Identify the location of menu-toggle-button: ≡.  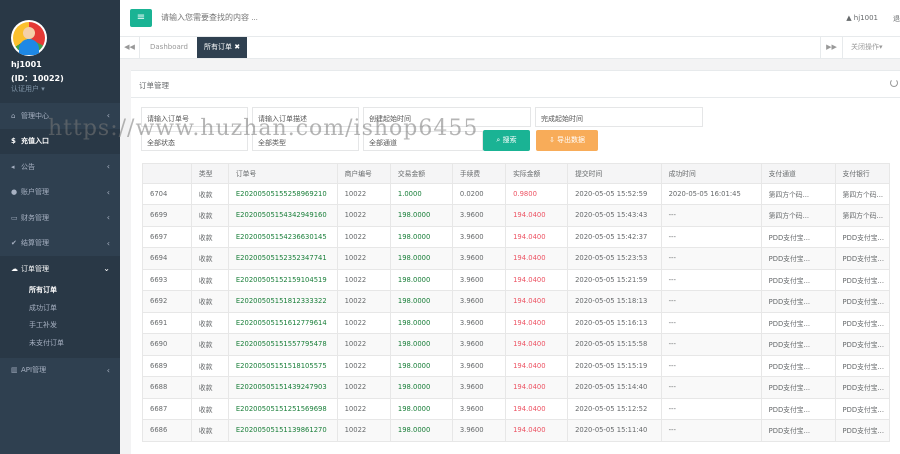
(141, 18).